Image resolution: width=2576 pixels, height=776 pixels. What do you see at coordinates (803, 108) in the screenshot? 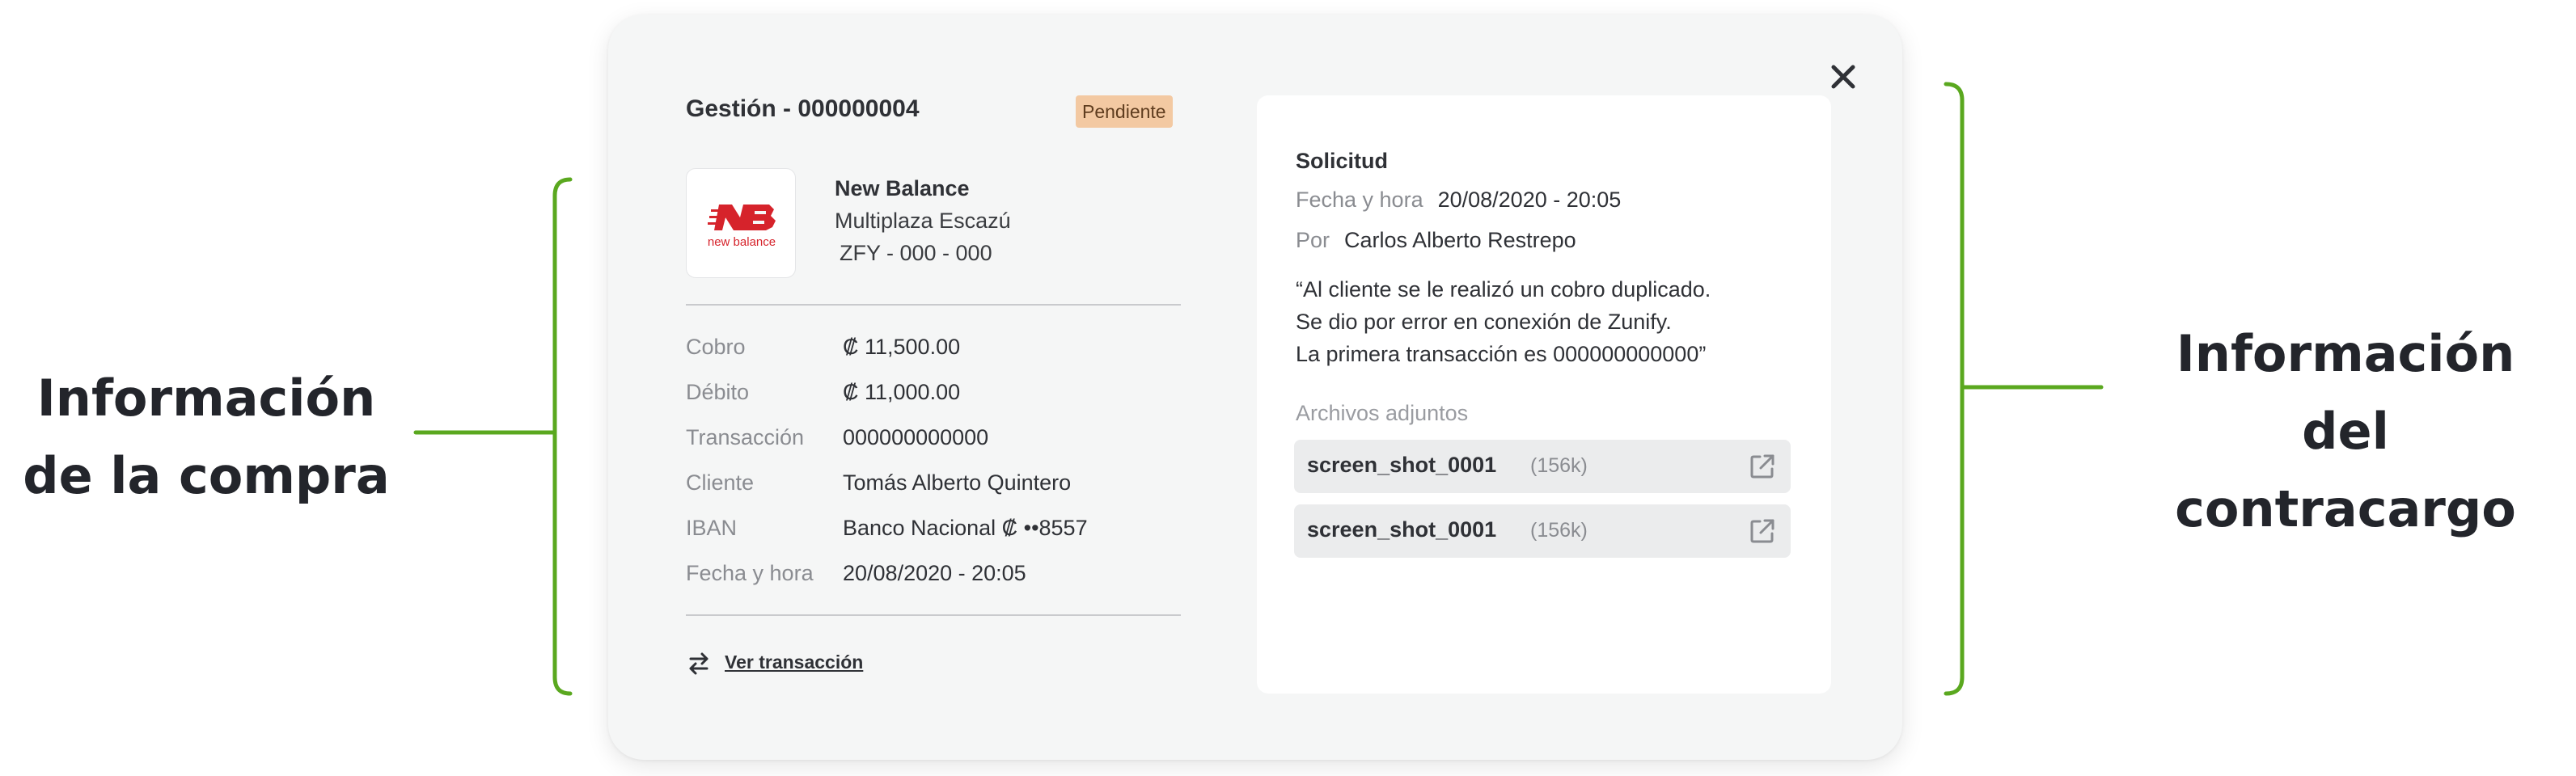
I see `case-title: Gestión - 000000004` at bounding box center [803, 108].